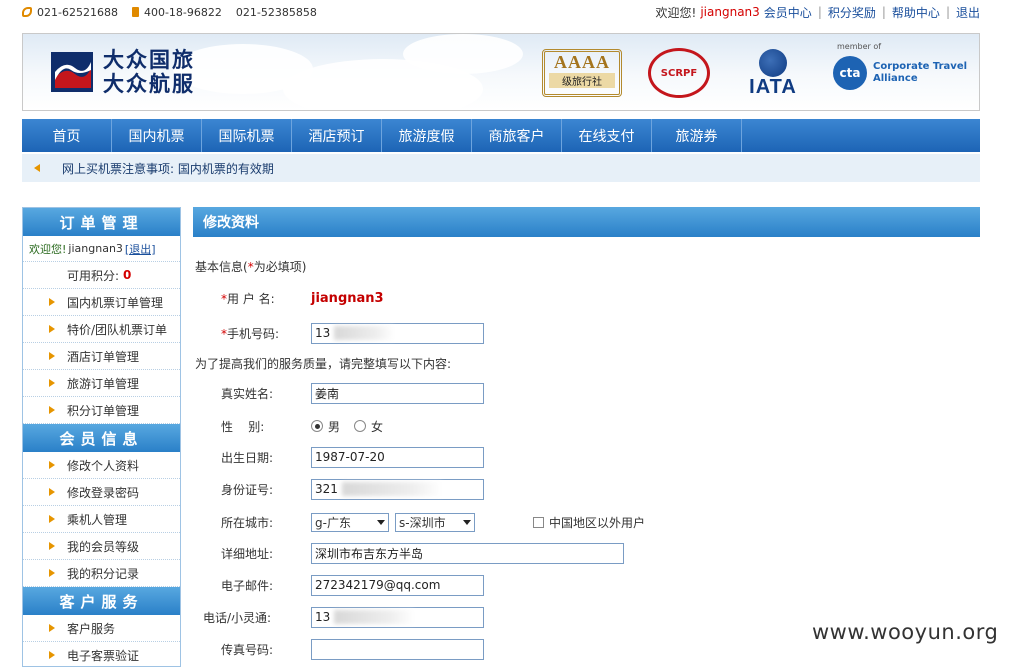  I want to click on globe-icon, so click(773, 63).